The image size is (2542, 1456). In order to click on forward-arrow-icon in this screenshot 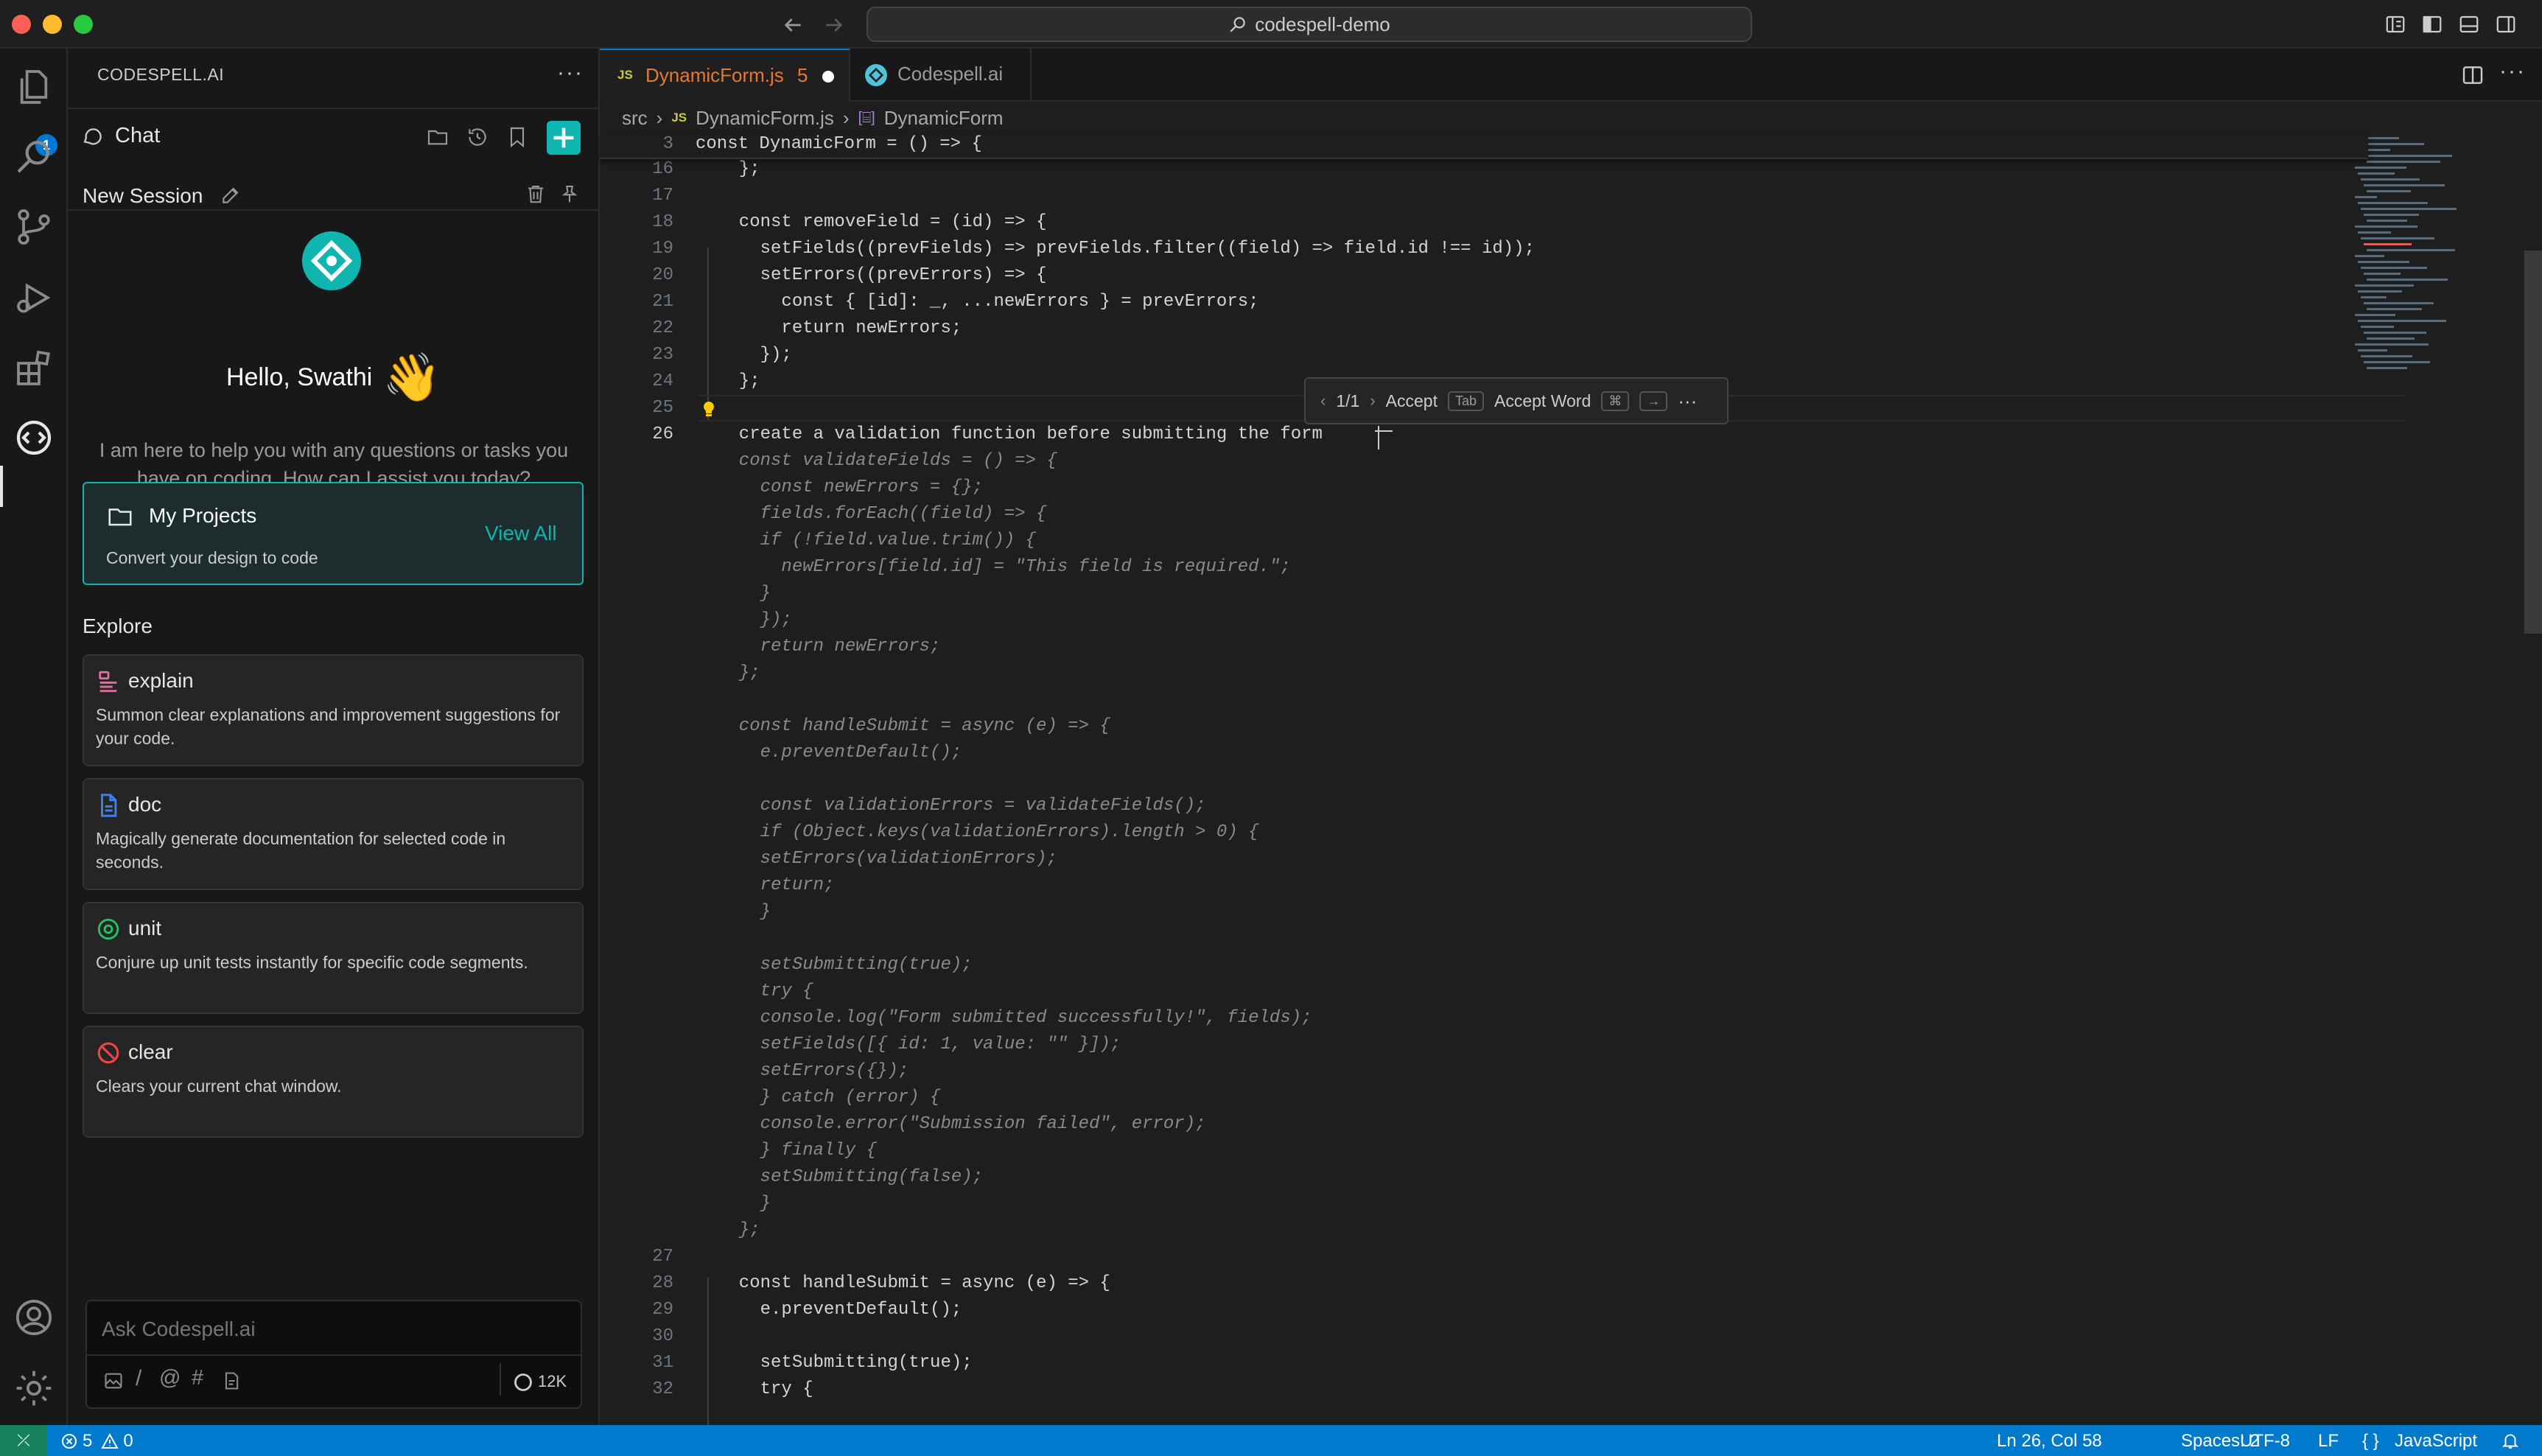, I will do `click(834, 25)`.